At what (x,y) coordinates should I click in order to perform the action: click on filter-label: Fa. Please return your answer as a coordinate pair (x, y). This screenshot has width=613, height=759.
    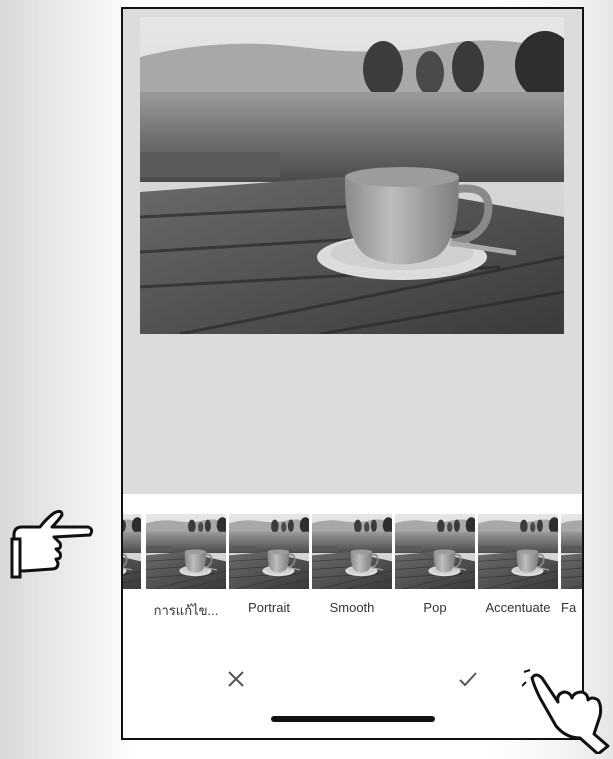
    Looking at the image, I should click on (569, 607).